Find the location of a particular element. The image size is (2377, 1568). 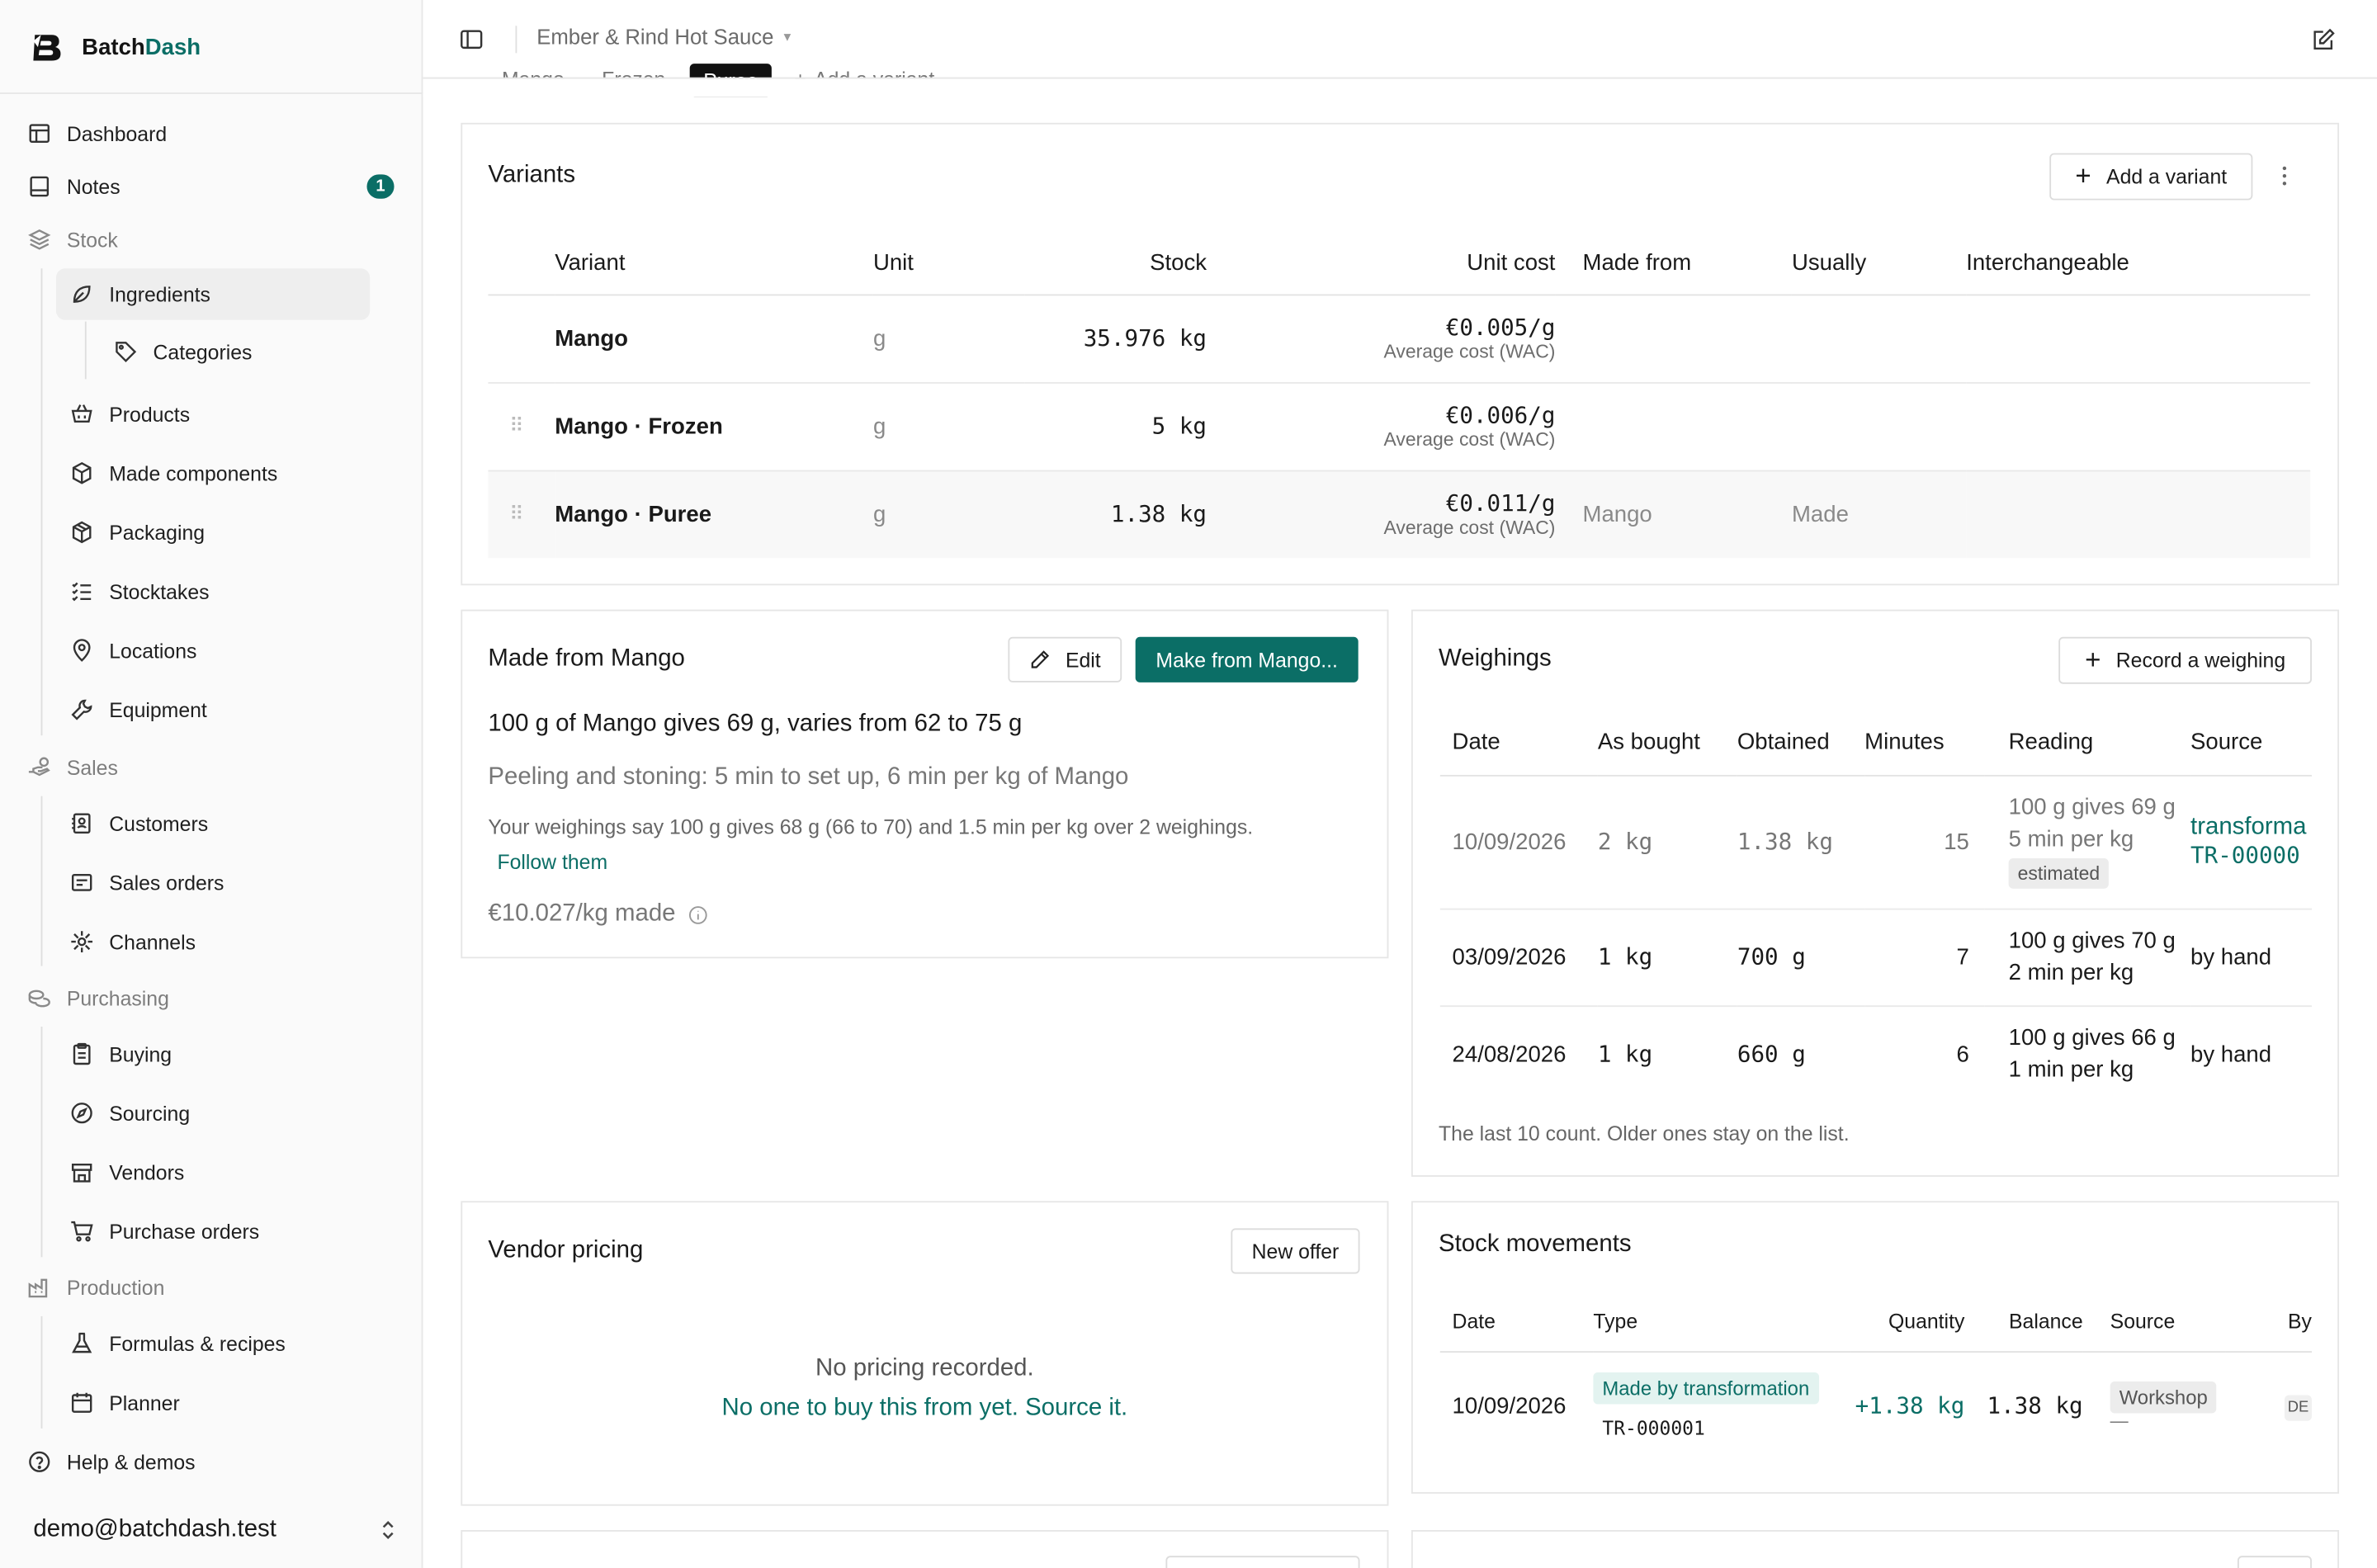

variant-stock: 35.976 kg is located at coordinates (1115, 338).